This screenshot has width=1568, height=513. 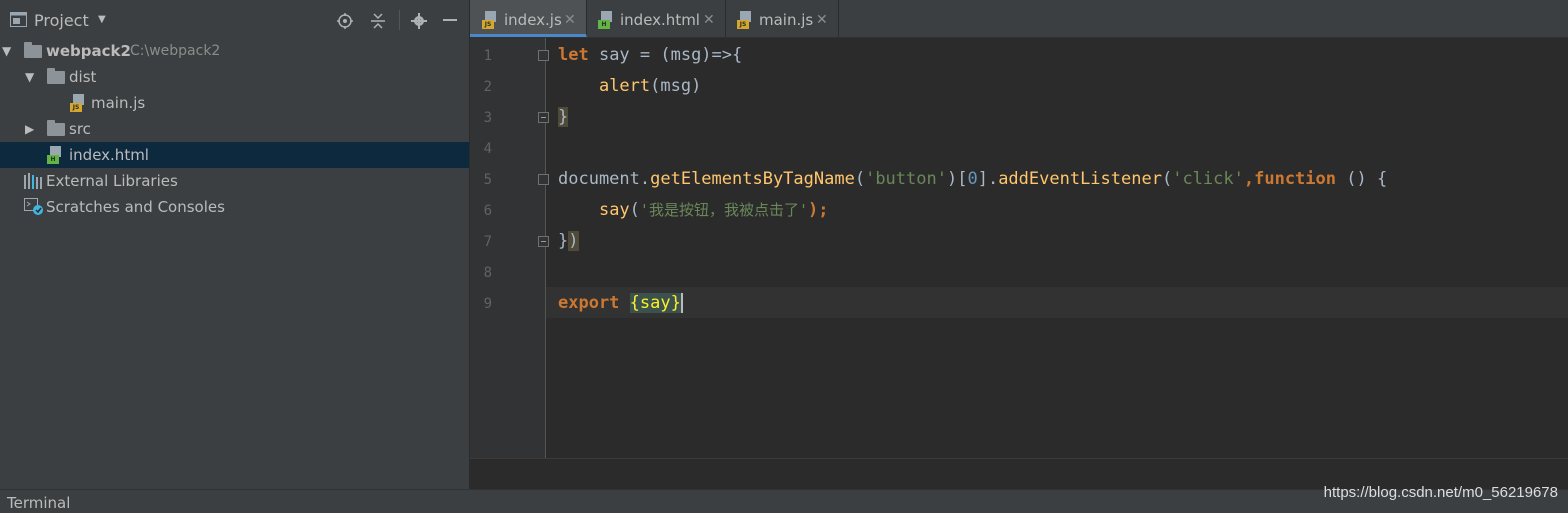 What do you see at coordinates (487, 87) in the screenshot?
I see `line-number: 2` at bounding box center [487, 87].